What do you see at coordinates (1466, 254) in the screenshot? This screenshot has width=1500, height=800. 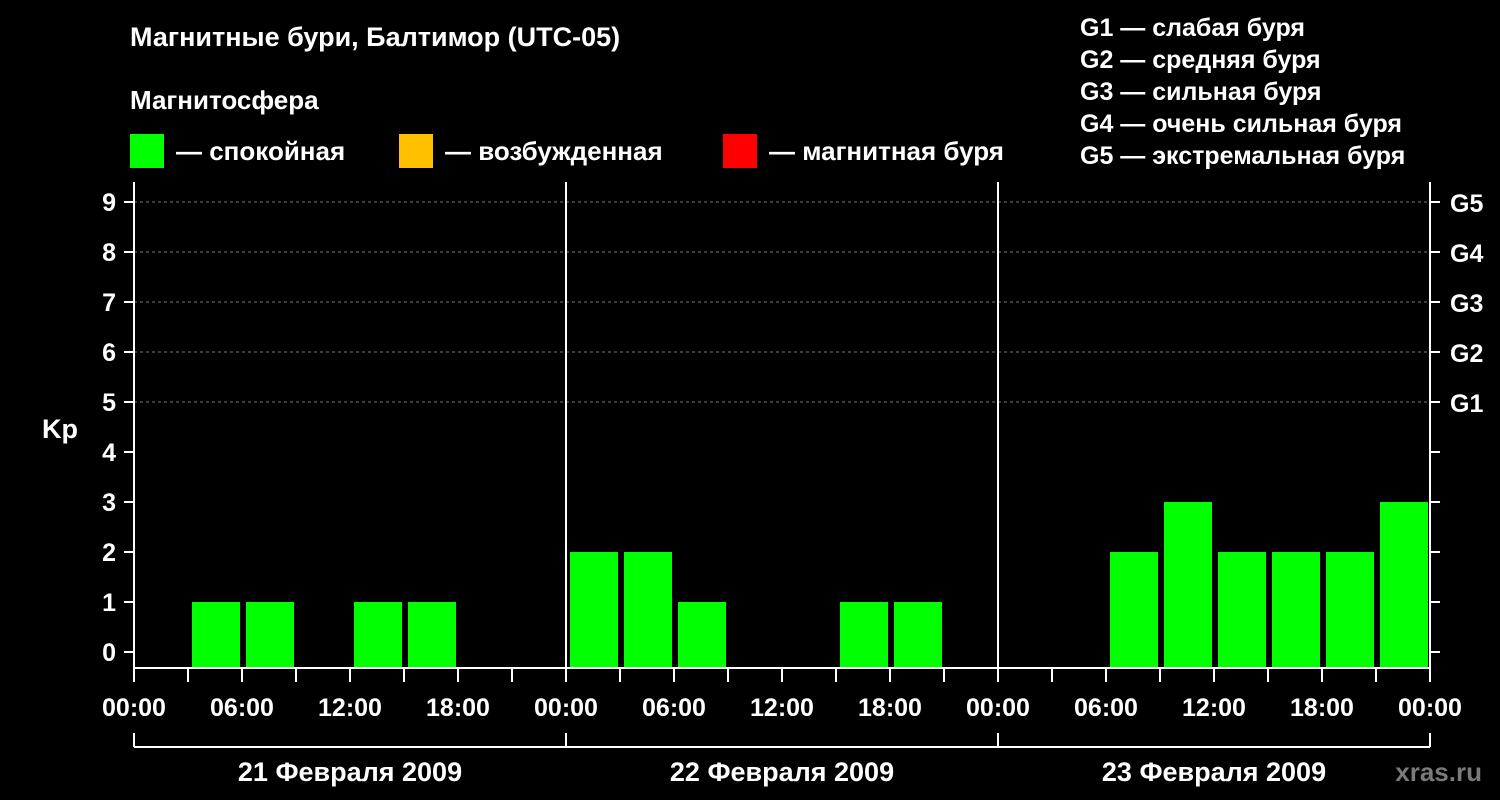 I see `g-scale-label: G4` at bounding box center [1466, 254].